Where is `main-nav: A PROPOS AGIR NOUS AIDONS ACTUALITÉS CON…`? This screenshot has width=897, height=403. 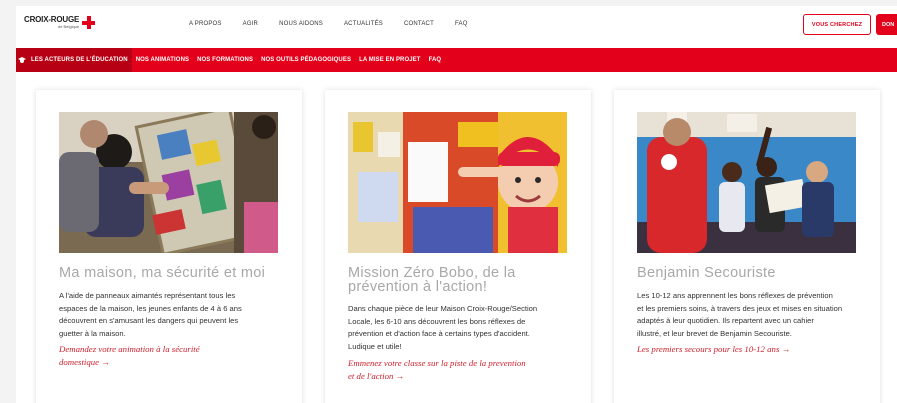
main-nav: A PROPOS AGIR NOUS AIDONS ACTUALITÉS CON… is located at coordinates (339, 24).